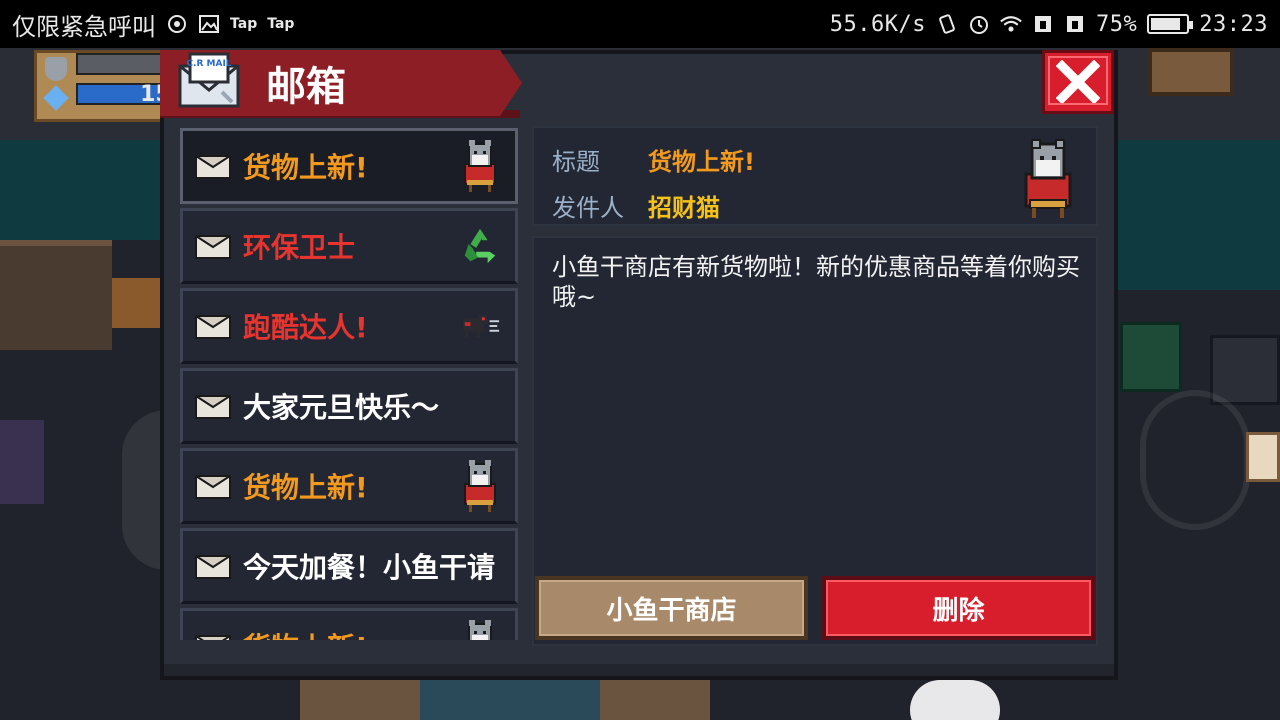 This screenshot has height=720, width=1280. Describe the element at coordinates (1233, 24) in the screenshot. I see `clock: 23:23` at that location.